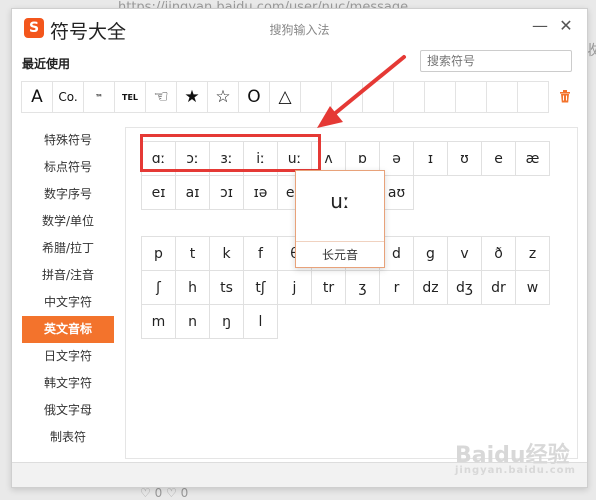  I want to click on sidebar-category-item: 特殊符号, so click(68, 140).